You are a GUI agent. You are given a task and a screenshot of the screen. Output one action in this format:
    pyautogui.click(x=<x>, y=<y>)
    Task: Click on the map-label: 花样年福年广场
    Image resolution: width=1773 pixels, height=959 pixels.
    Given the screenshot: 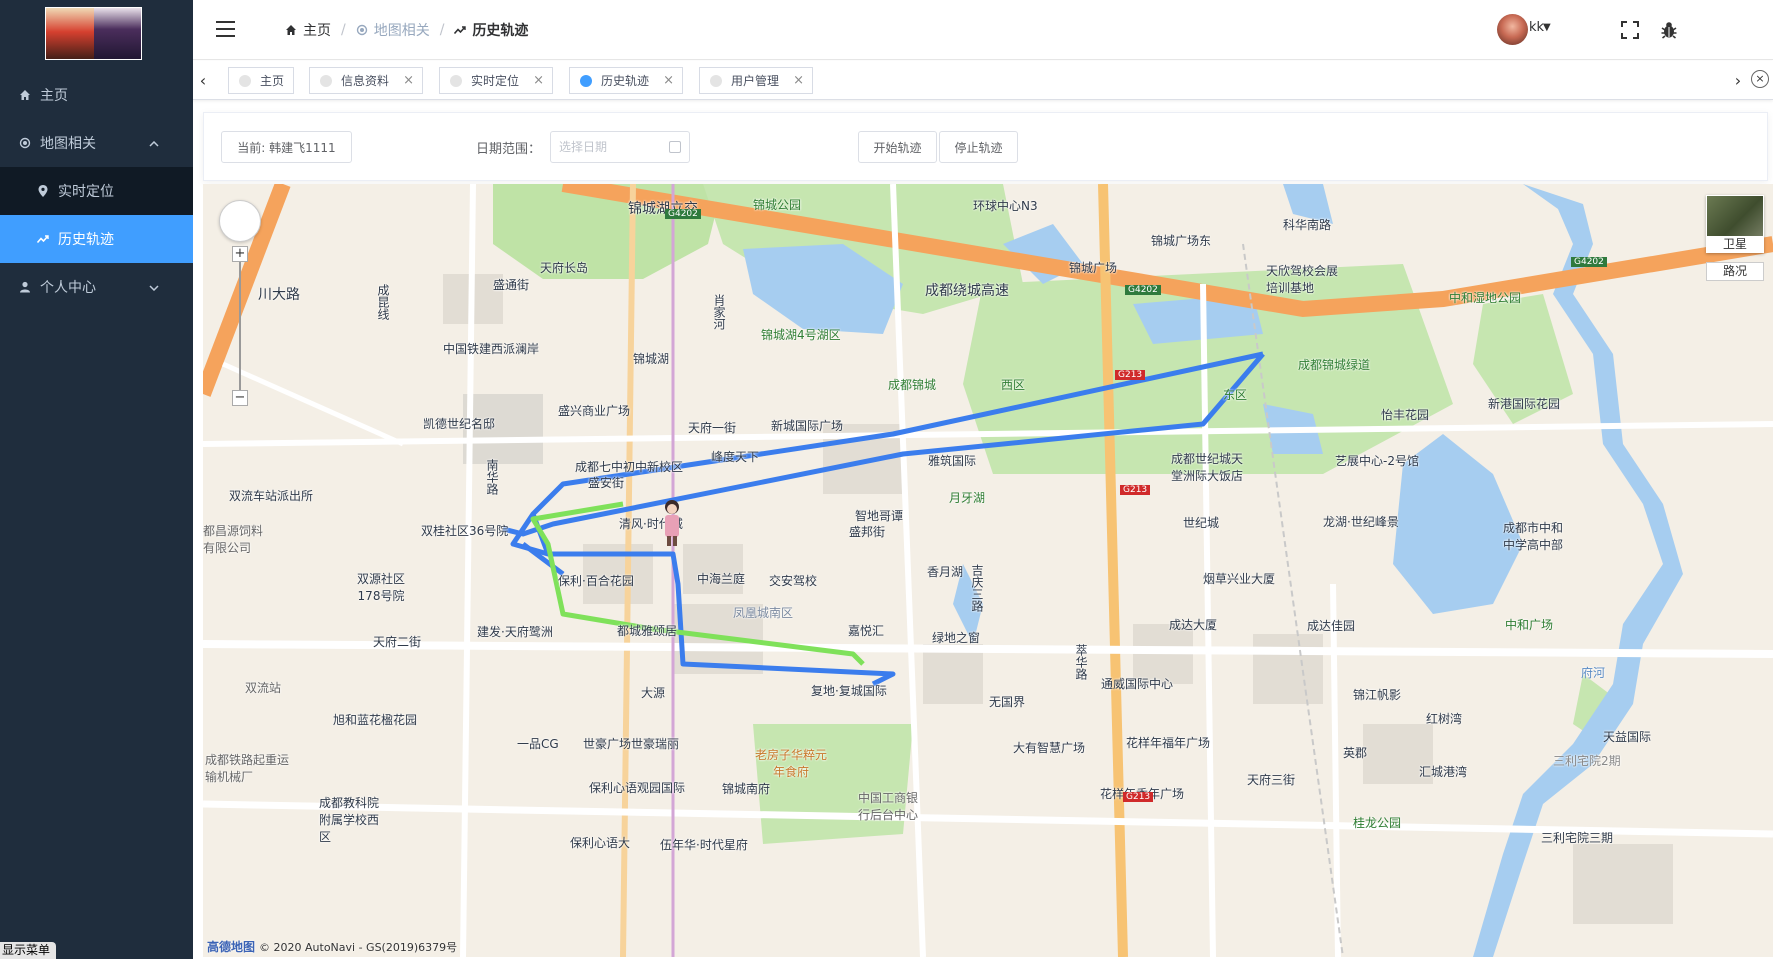 What is the action you would take?
    pyautogui.click(x=1168, y=742)
    